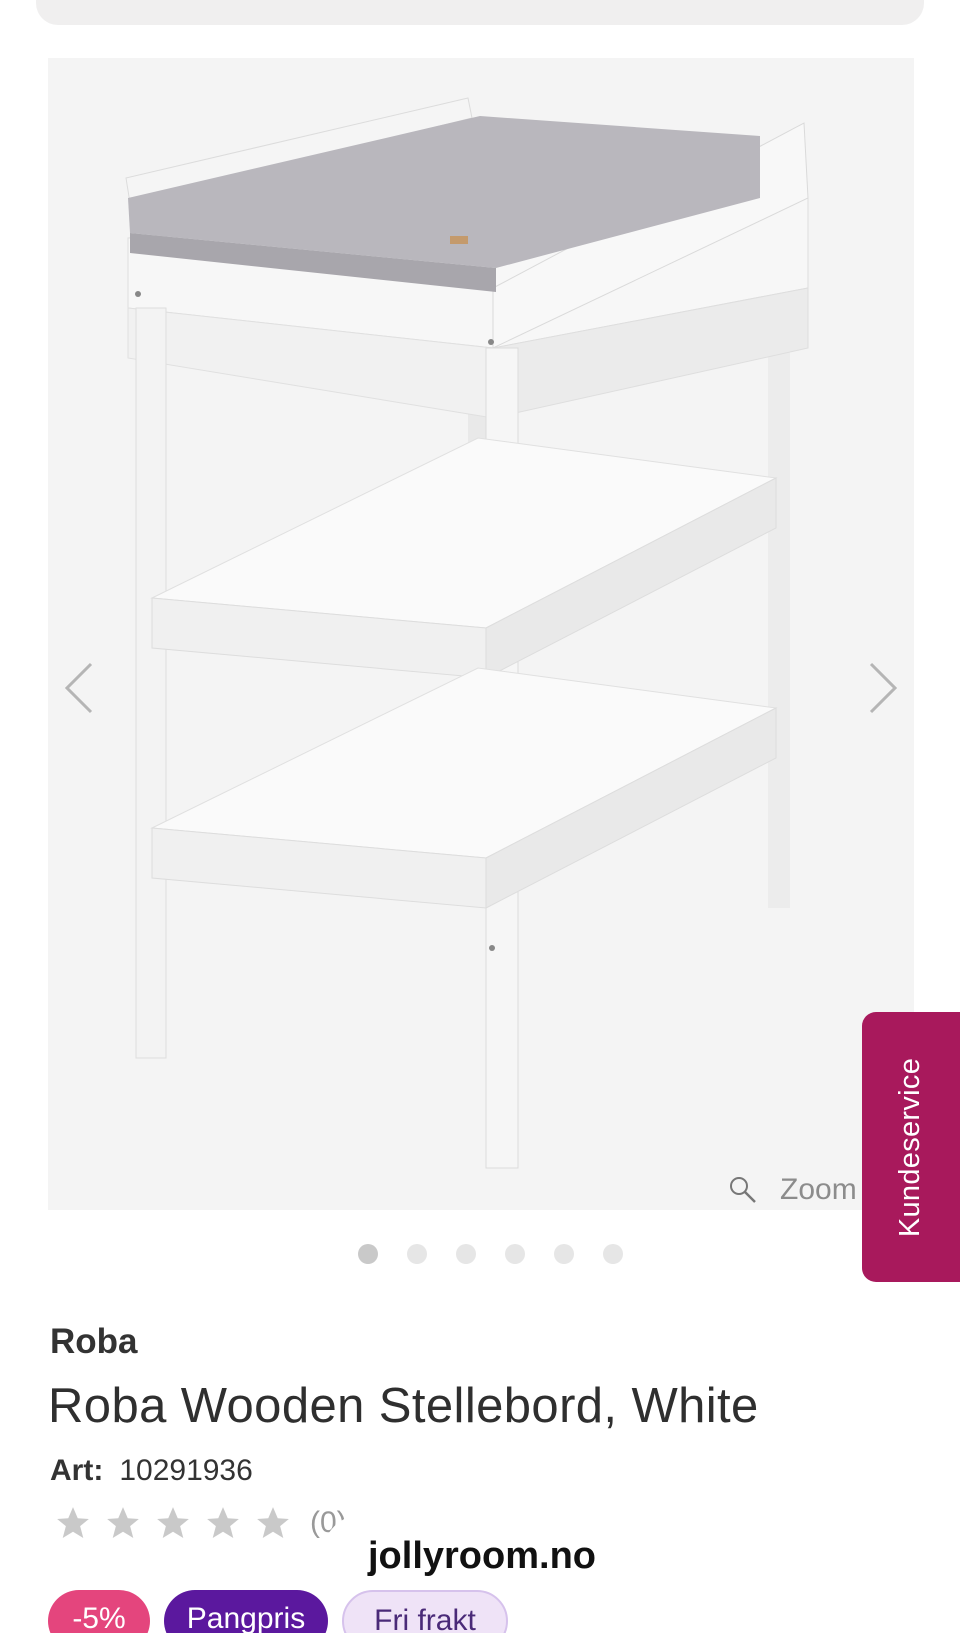 The width and height of the screenshot is (960, 1633). I want to click on chevron-right-icon, so click(883, 688).